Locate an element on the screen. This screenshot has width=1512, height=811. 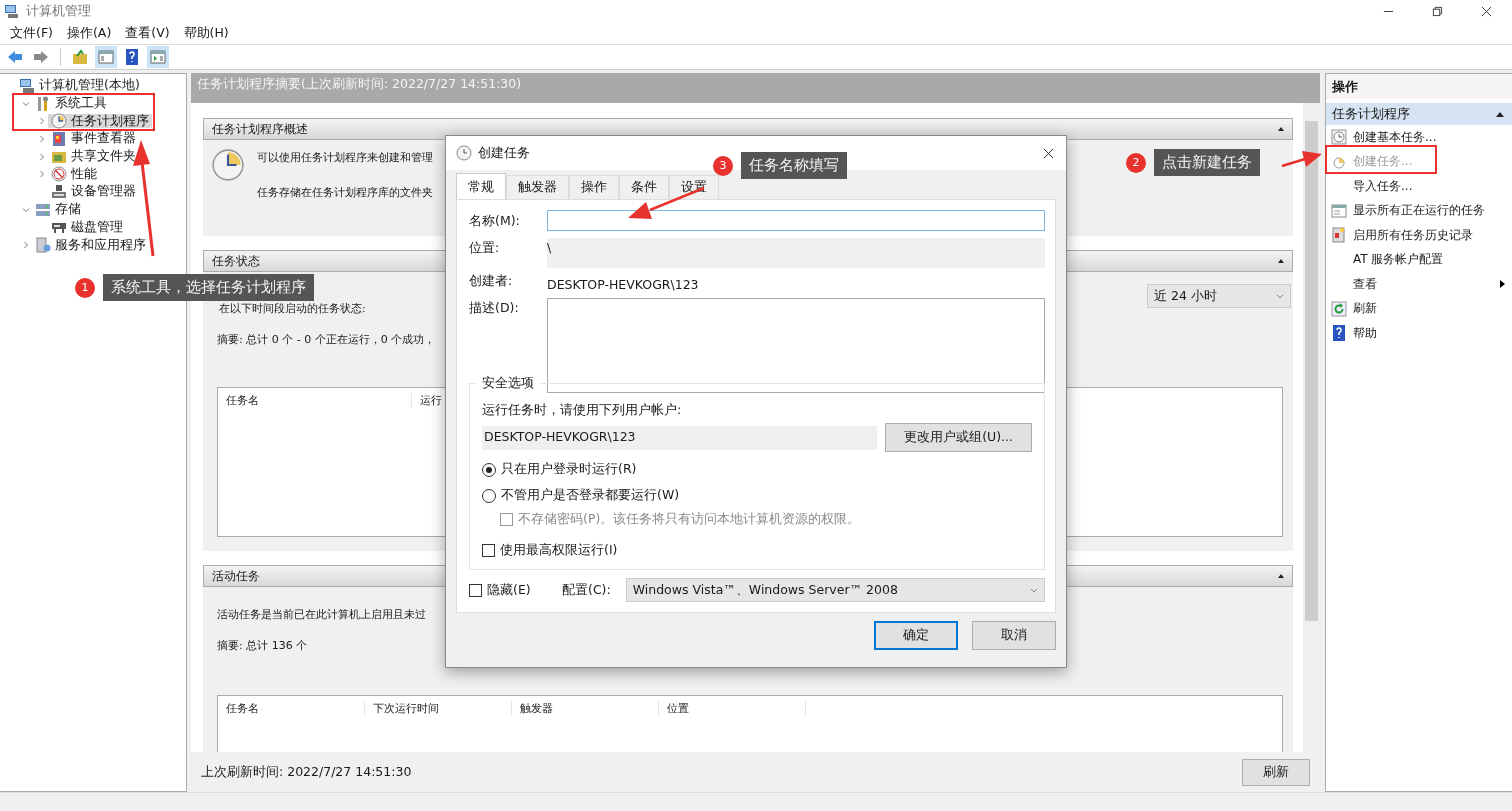
status-caption: 在以下时间段启动的任务状态: is located at coordinates (292, 308).